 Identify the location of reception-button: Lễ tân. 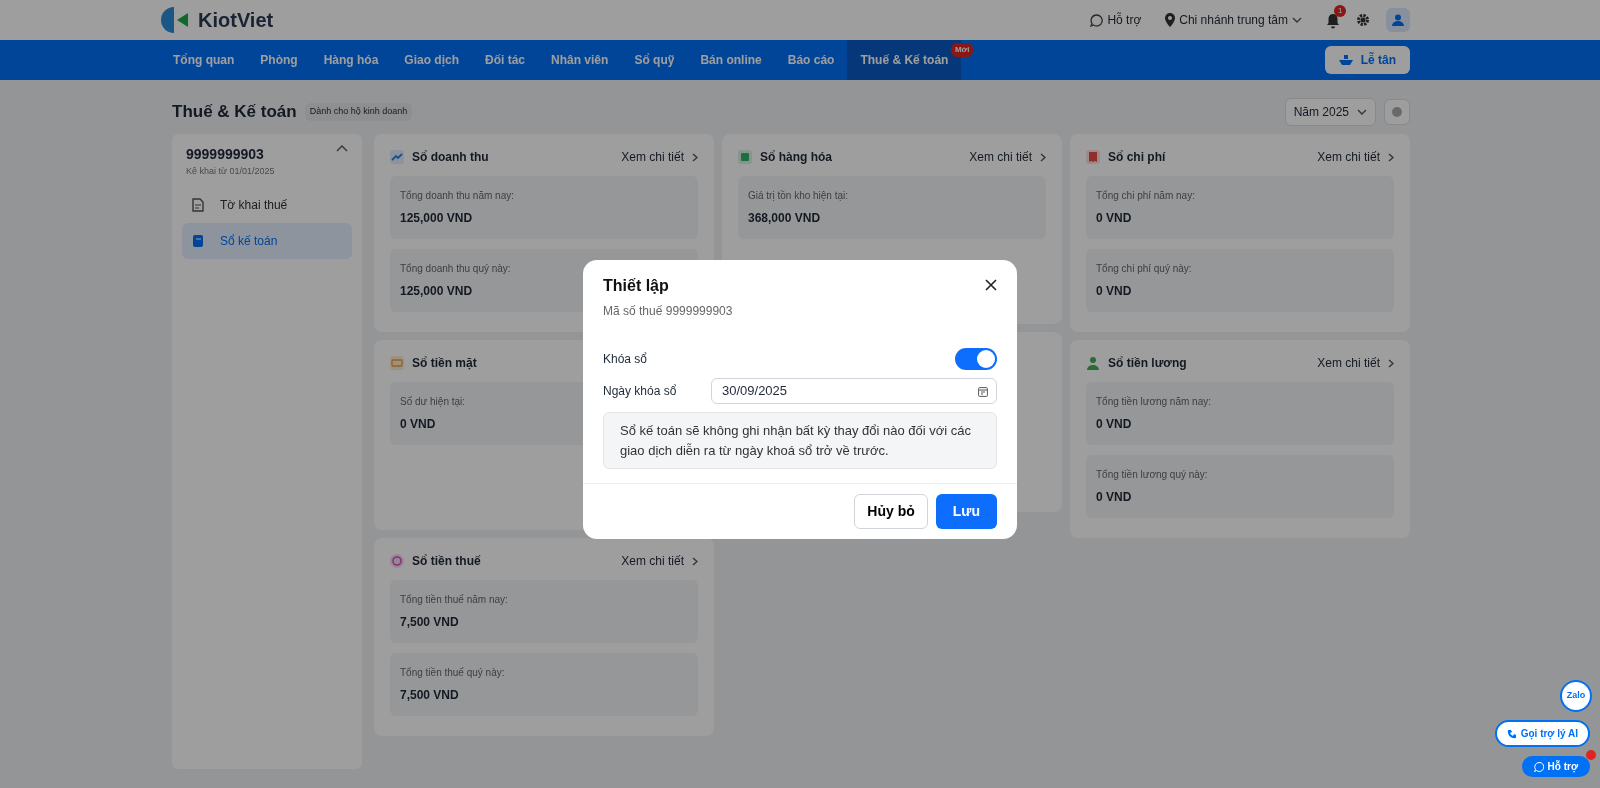
(1367, 60).